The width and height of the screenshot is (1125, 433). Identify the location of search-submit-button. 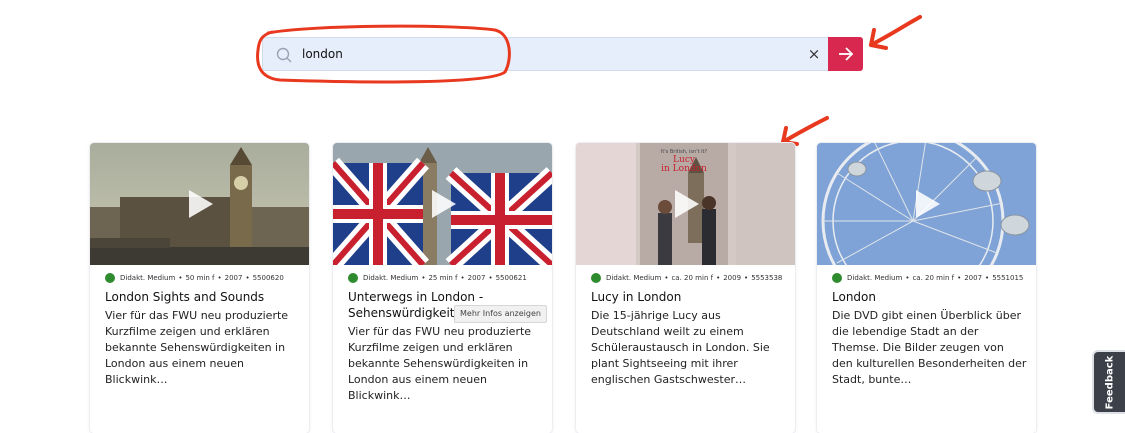
(845, 54).